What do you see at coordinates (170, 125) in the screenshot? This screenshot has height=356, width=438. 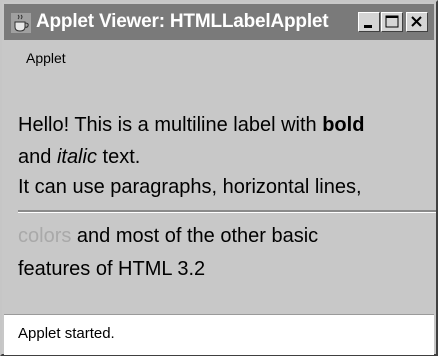 I see `label-text: Hello! This is a multiline label with` at bounding box center [170, 125].